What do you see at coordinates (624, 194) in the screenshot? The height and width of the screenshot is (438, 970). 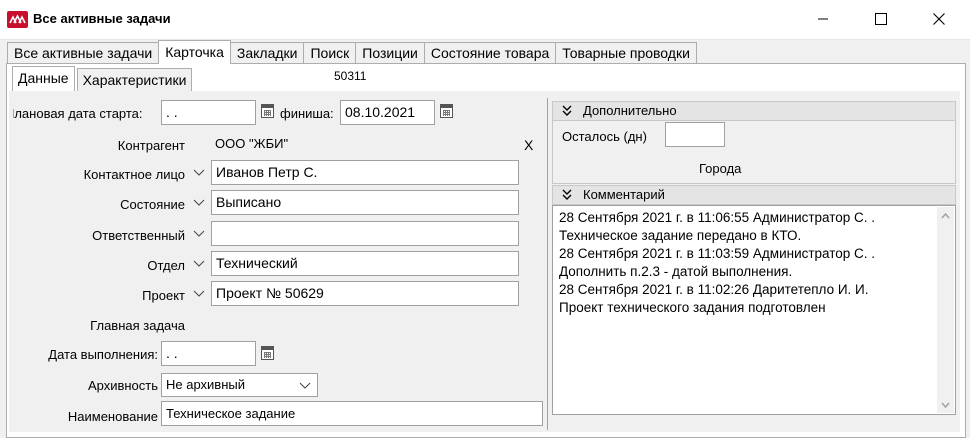 I see `comment-section-title: Комментарий` at bounding box center [624, 194].